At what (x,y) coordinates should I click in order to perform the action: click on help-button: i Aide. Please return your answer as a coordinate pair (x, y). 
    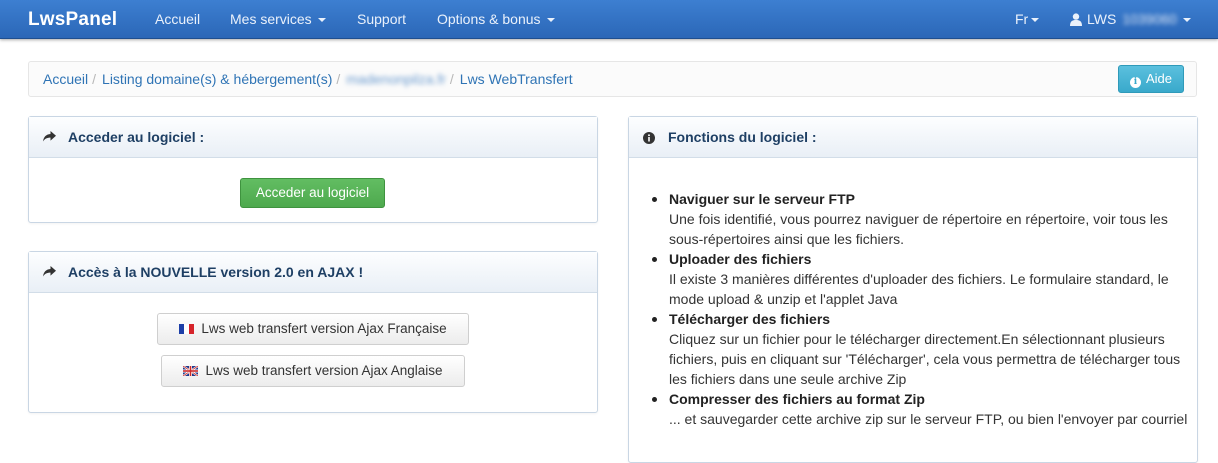
    Looking at the image, I should click on (1150, 79).